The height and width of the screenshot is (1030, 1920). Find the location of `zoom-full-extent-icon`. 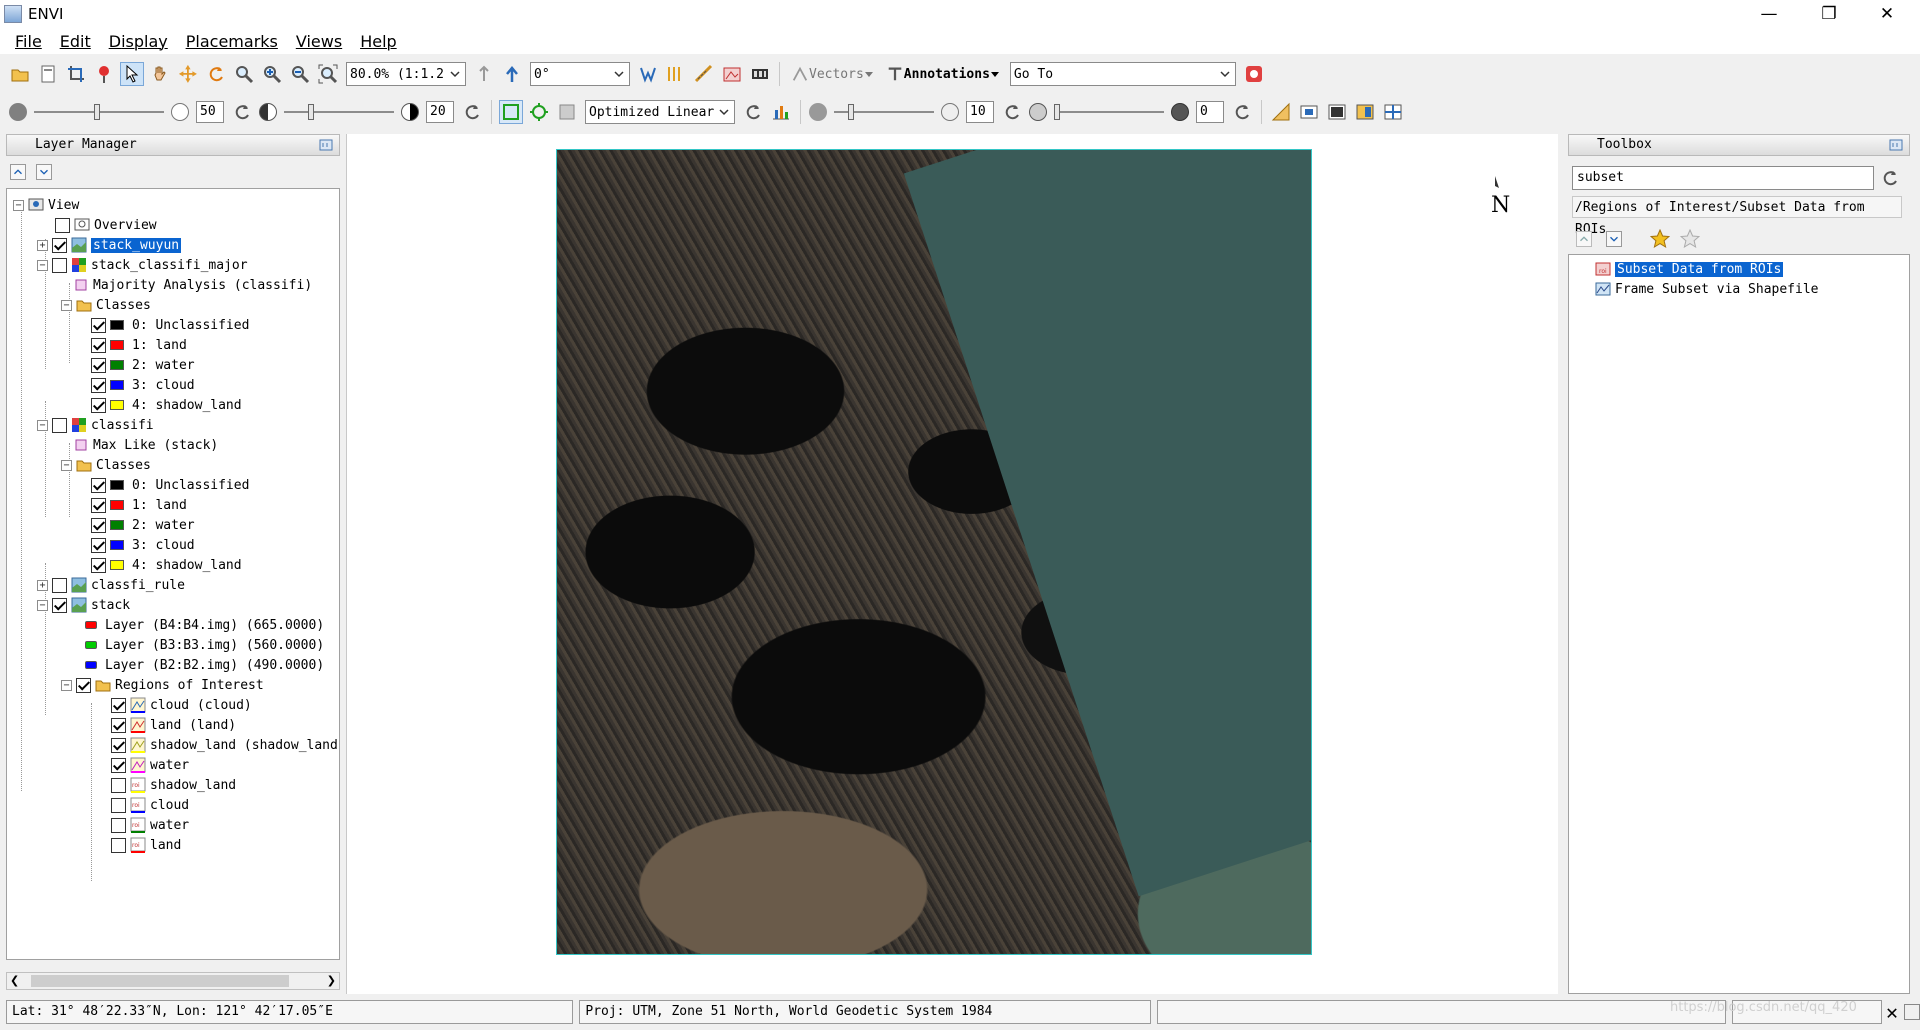

zoom-full-extent-icon is located at coordinates (328, 74).